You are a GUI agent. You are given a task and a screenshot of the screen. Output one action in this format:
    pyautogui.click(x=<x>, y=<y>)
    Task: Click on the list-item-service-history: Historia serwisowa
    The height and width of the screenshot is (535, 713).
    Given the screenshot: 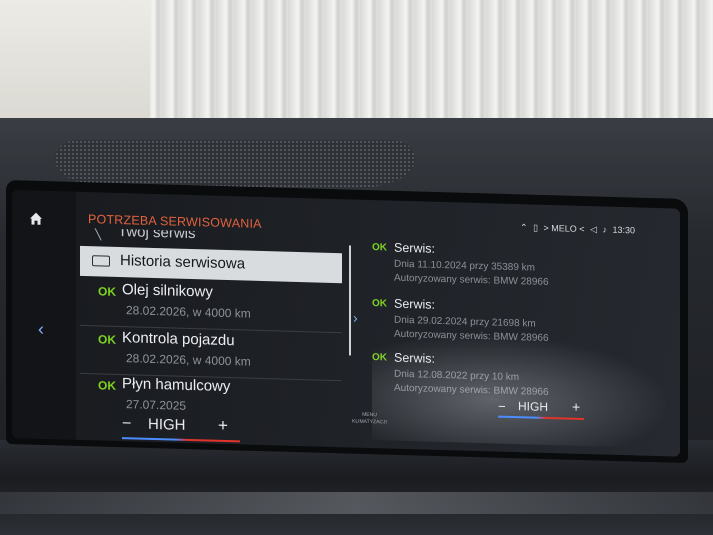 What is the action you would take?
    pyautogui.click(x=211, y=264)
    